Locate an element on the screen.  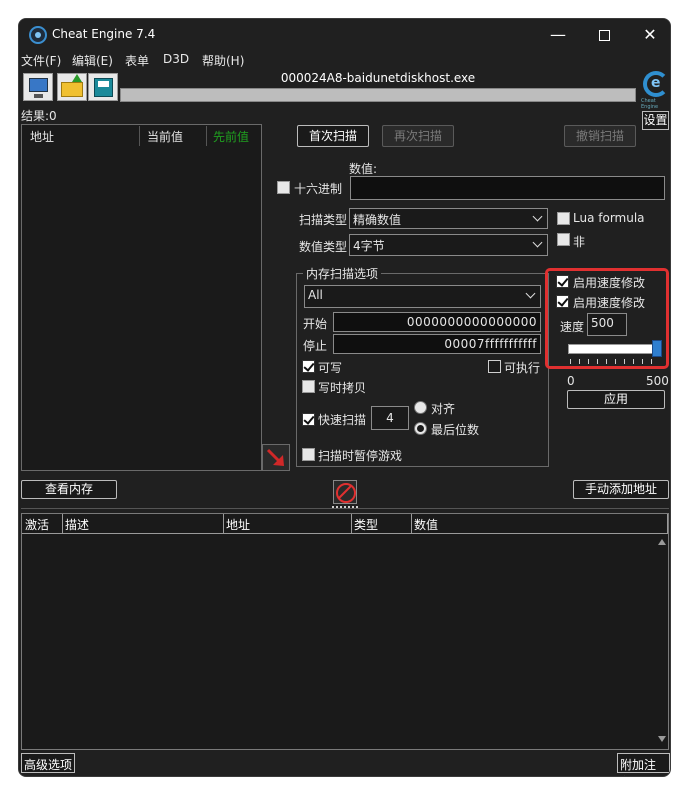
advanced-options-button: 高级选项 is located at coordinates (48, 763).